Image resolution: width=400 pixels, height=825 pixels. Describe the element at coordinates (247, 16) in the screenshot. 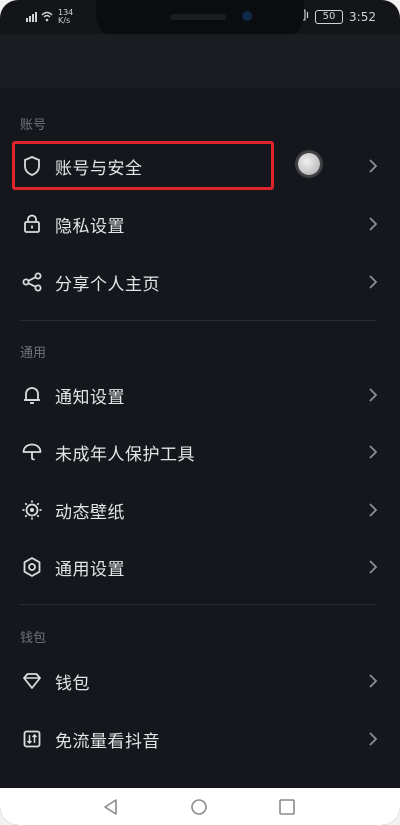

I see `front-camera` at that location.